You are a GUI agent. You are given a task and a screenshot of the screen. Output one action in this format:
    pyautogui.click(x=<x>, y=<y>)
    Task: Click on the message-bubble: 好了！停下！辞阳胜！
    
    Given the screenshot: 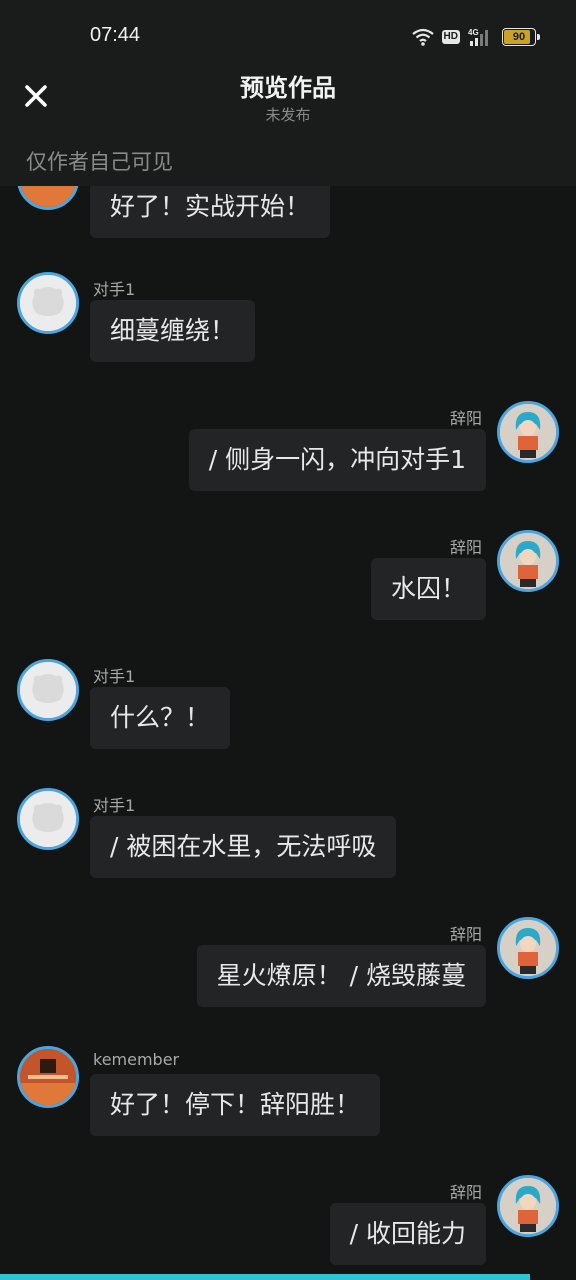 What is the action you would take?
    pyautogui.click(x=235, y=1105)
    